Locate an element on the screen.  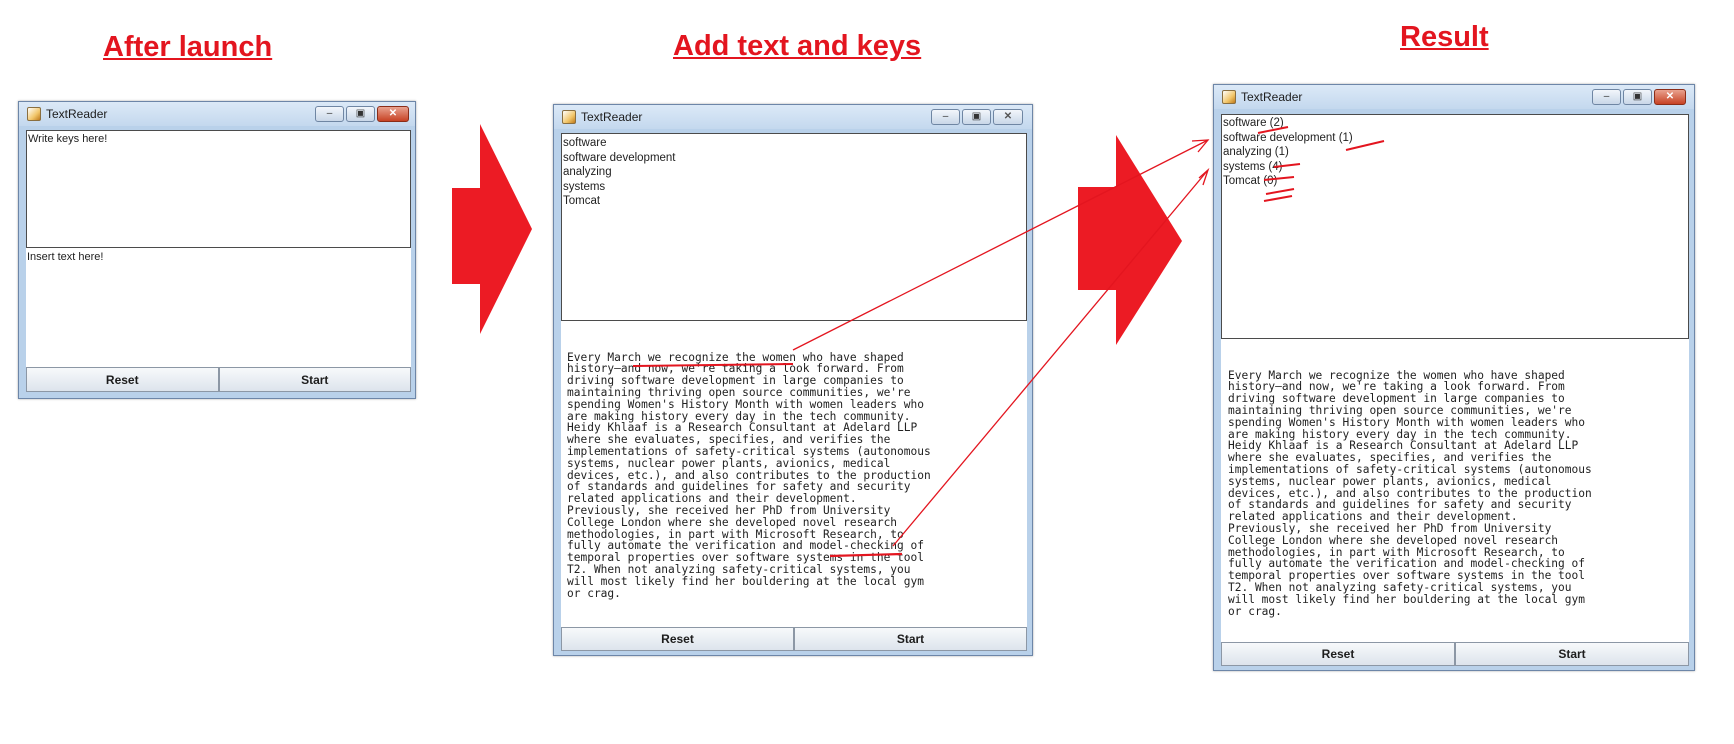
text-textarea: Insert text here! is located at coordinates (218, 307).